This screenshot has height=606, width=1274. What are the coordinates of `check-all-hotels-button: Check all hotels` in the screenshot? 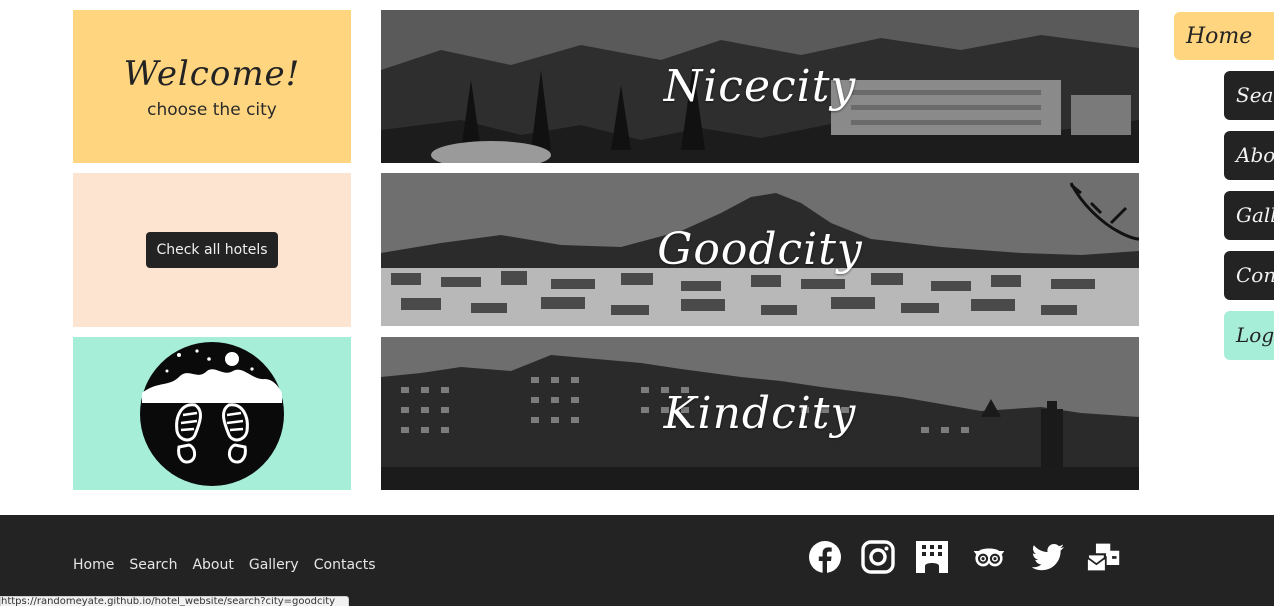 It's located at (212, 250).